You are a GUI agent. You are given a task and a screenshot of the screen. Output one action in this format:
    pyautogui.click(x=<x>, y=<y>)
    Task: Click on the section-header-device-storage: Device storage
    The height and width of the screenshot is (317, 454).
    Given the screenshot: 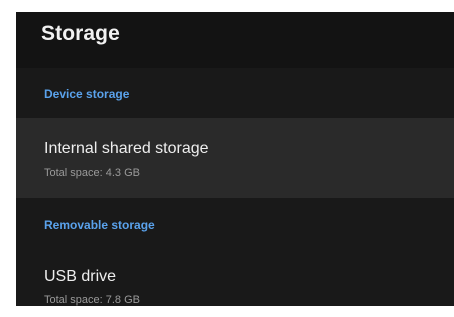 What is the action you would take?
    pyautogui.click(x=87, y=94)
    